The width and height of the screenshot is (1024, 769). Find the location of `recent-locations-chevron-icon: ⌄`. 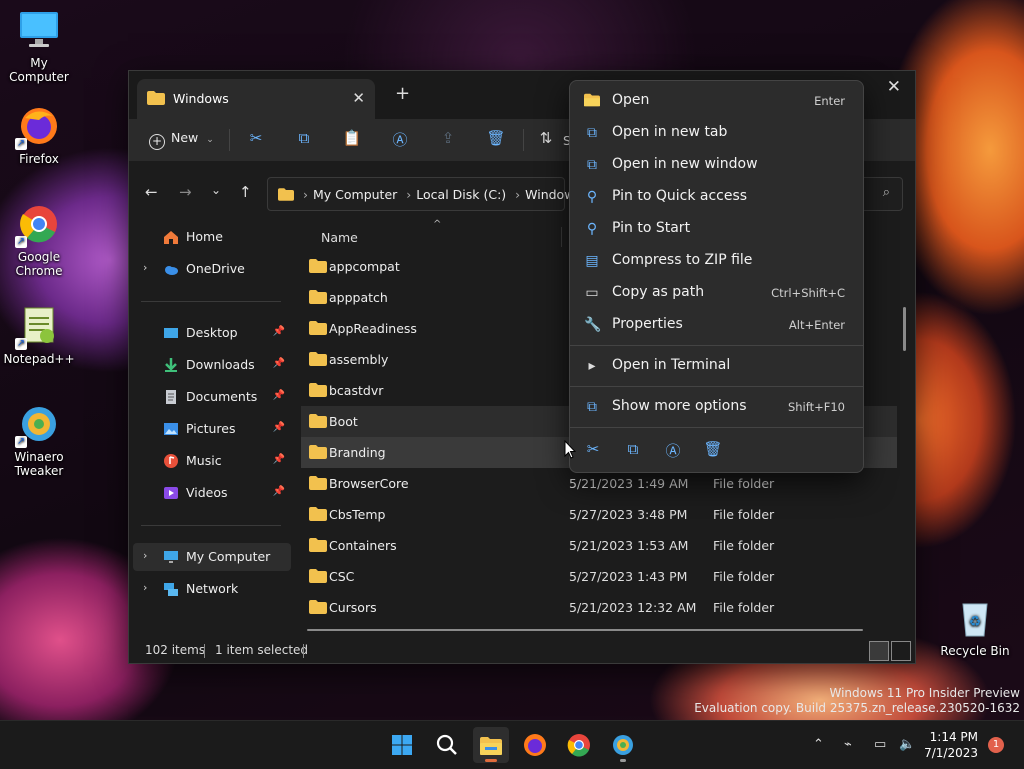

recent-locations-chevron-icon: ⌄ is located at coordinates (216, 190).